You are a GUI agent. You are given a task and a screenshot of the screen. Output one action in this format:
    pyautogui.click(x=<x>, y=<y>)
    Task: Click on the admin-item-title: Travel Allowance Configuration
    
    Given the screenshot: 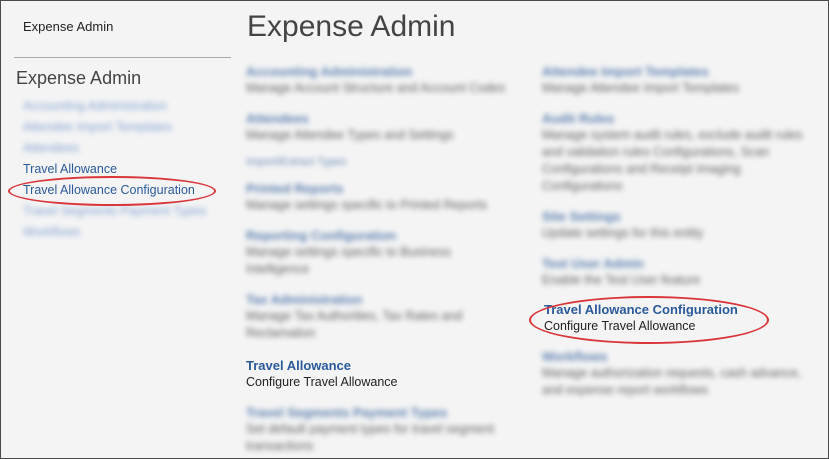 What is the action you would take?
    pyautogui.click(x=679, y=309)
    